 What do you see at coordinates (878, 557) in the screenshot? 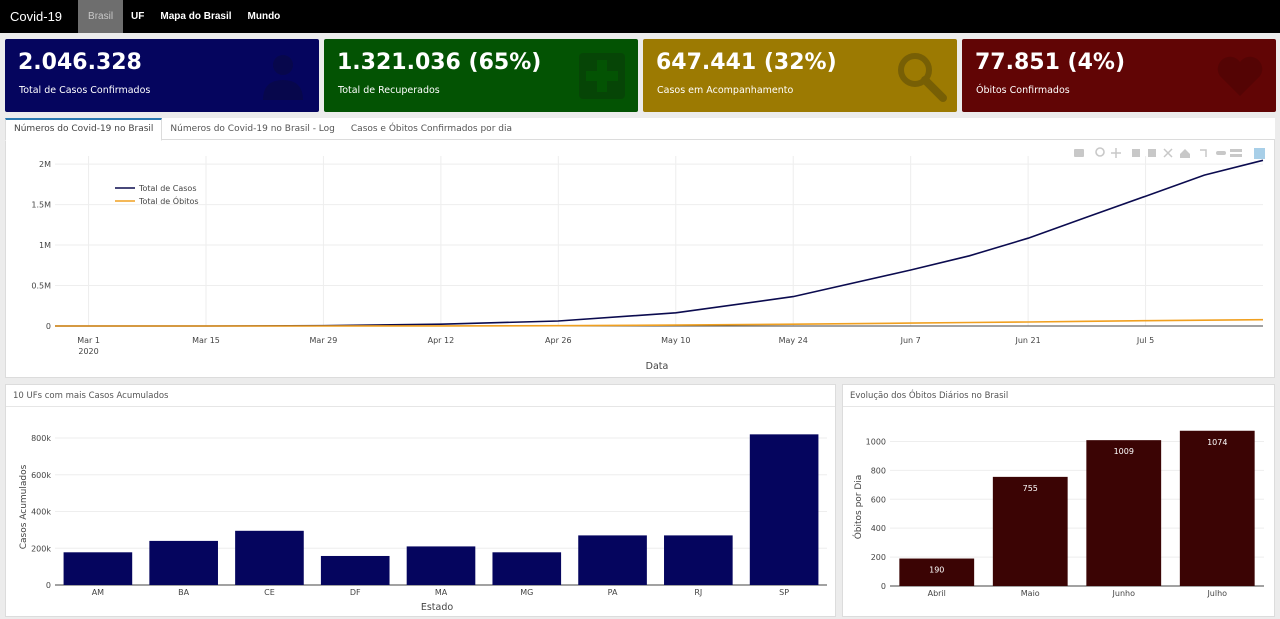
I see `y-tick-label: 200` at bounding box center [878, 557].